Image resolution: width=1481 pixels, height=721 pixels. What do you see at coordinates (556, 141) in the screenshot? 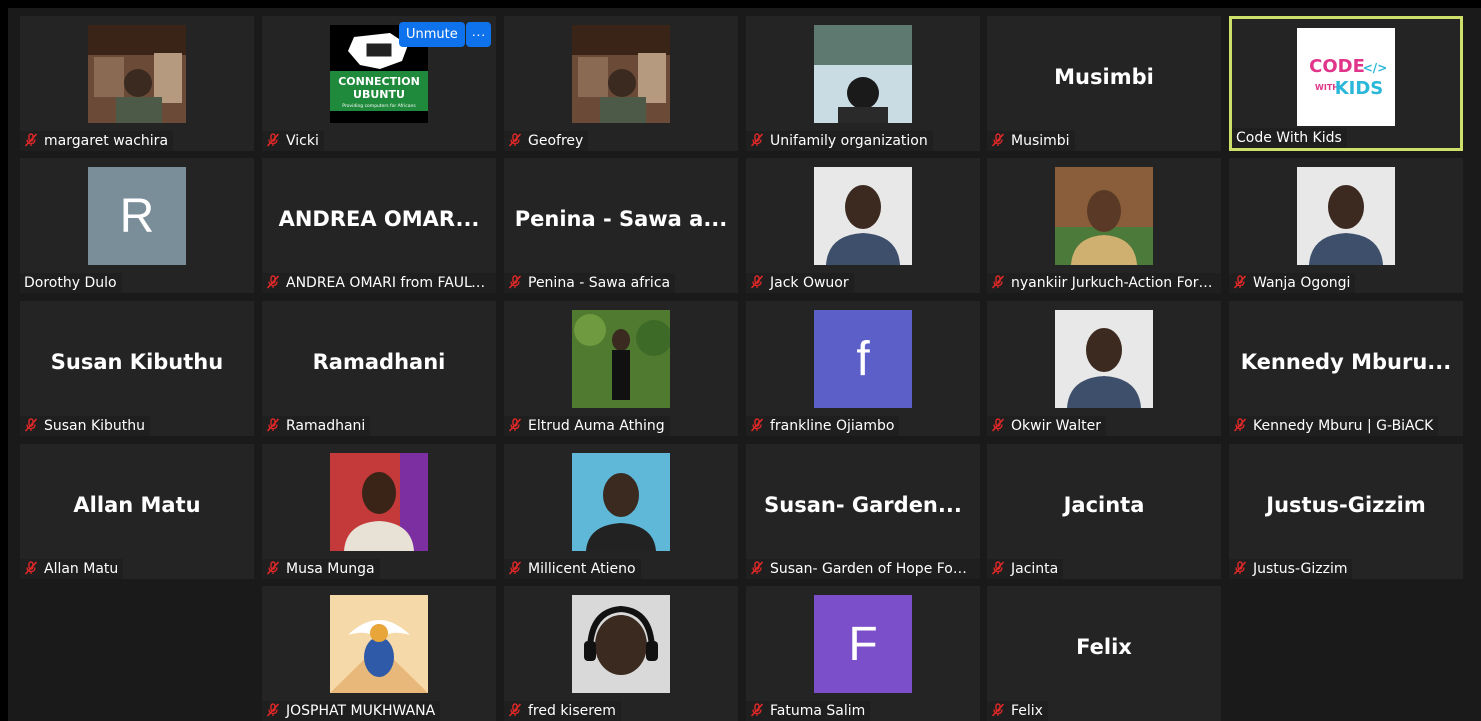
I see `participant-name: Geofrey` at bounding box center [556, 141].